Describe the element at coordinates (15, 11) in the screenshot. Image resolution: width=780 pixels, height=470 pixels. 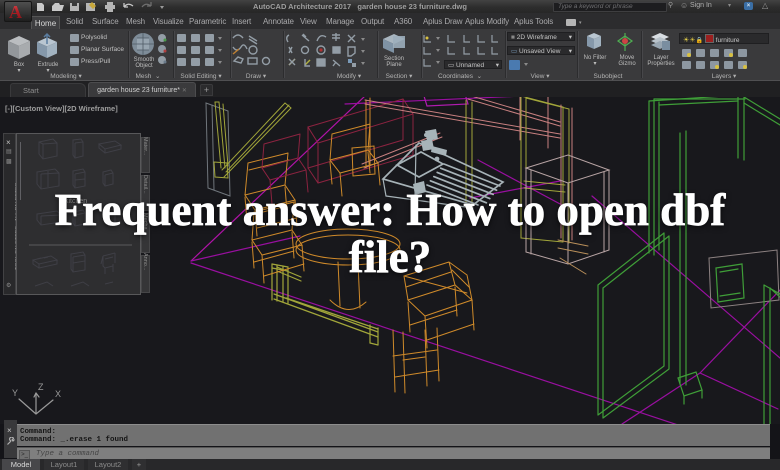
I see `svg-text: A` at that location.